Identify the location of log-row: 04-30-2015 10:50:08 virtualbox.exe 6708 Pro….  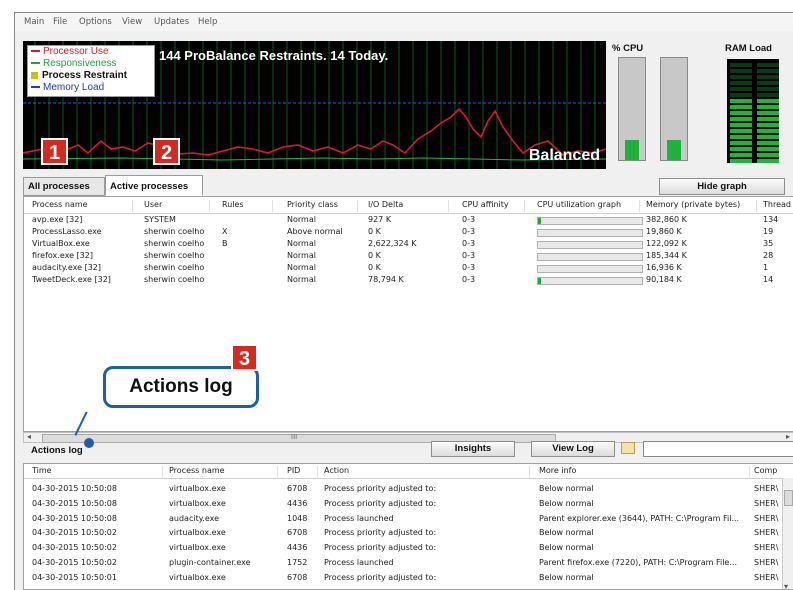
(408, 490).